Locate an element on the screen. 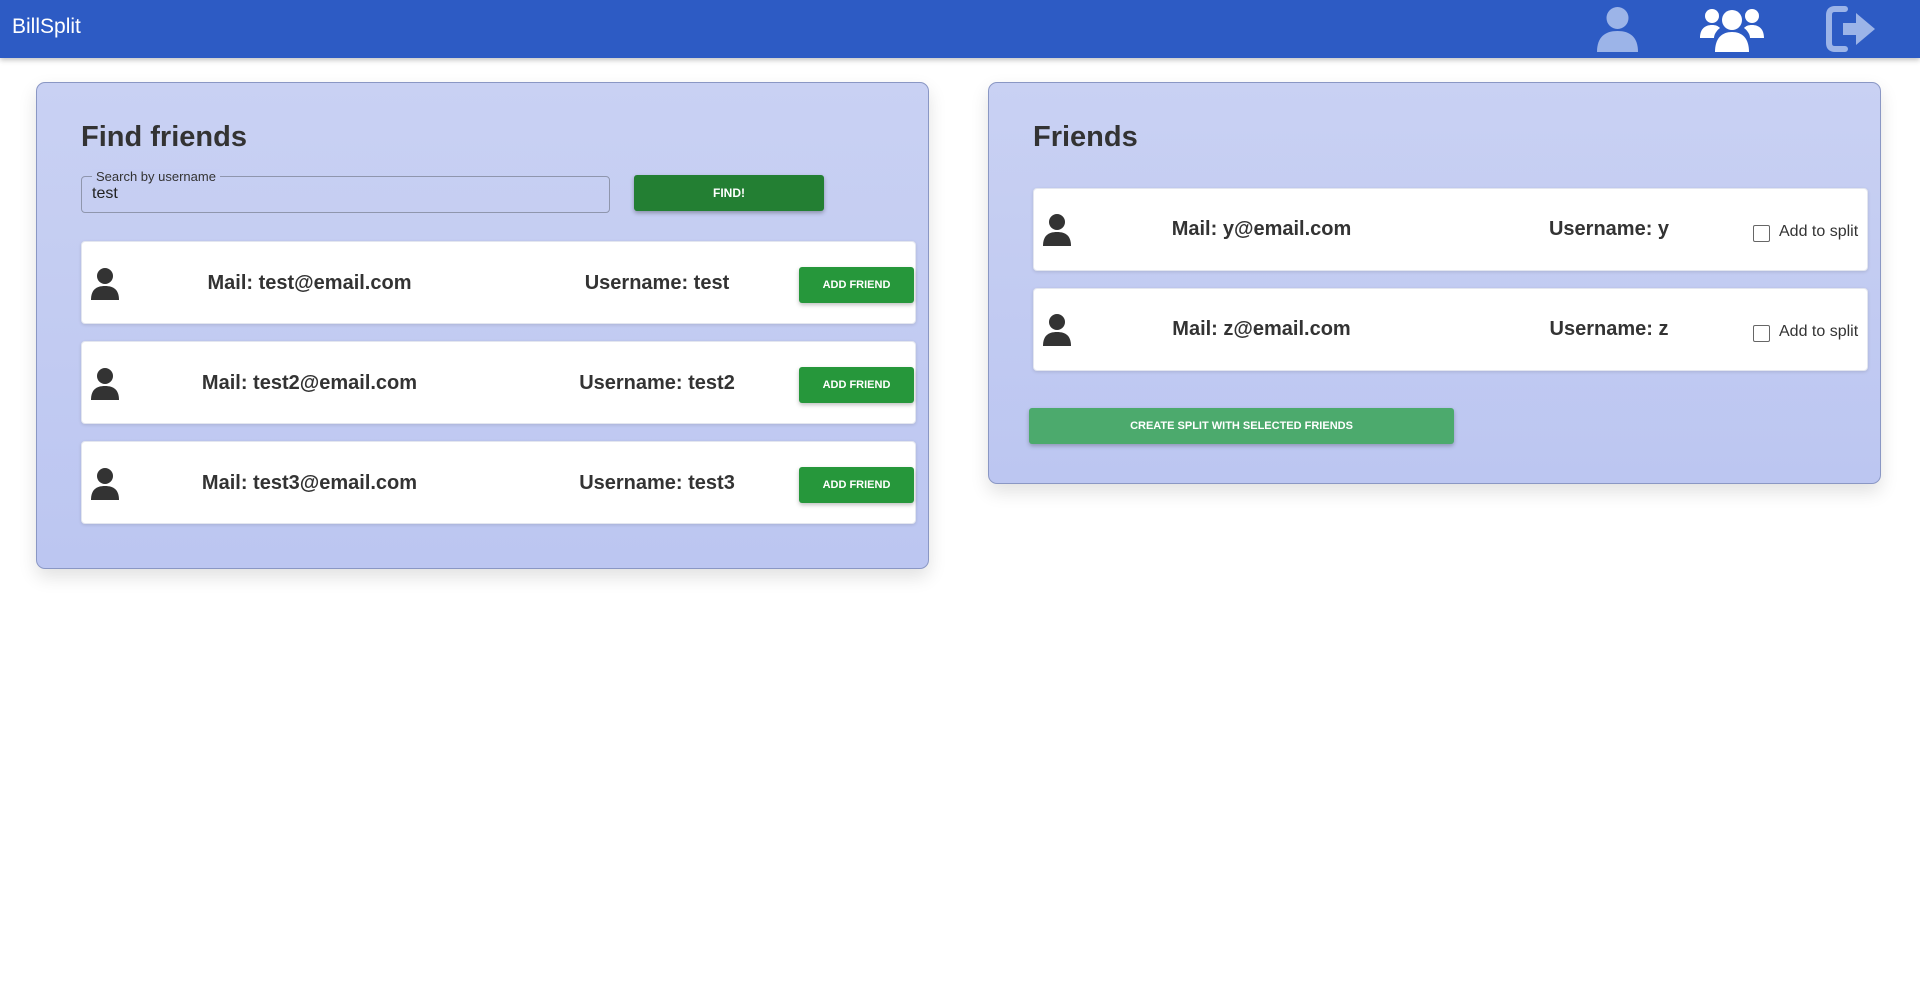  app-title: BillSplit is located at coordinates (46, 26).